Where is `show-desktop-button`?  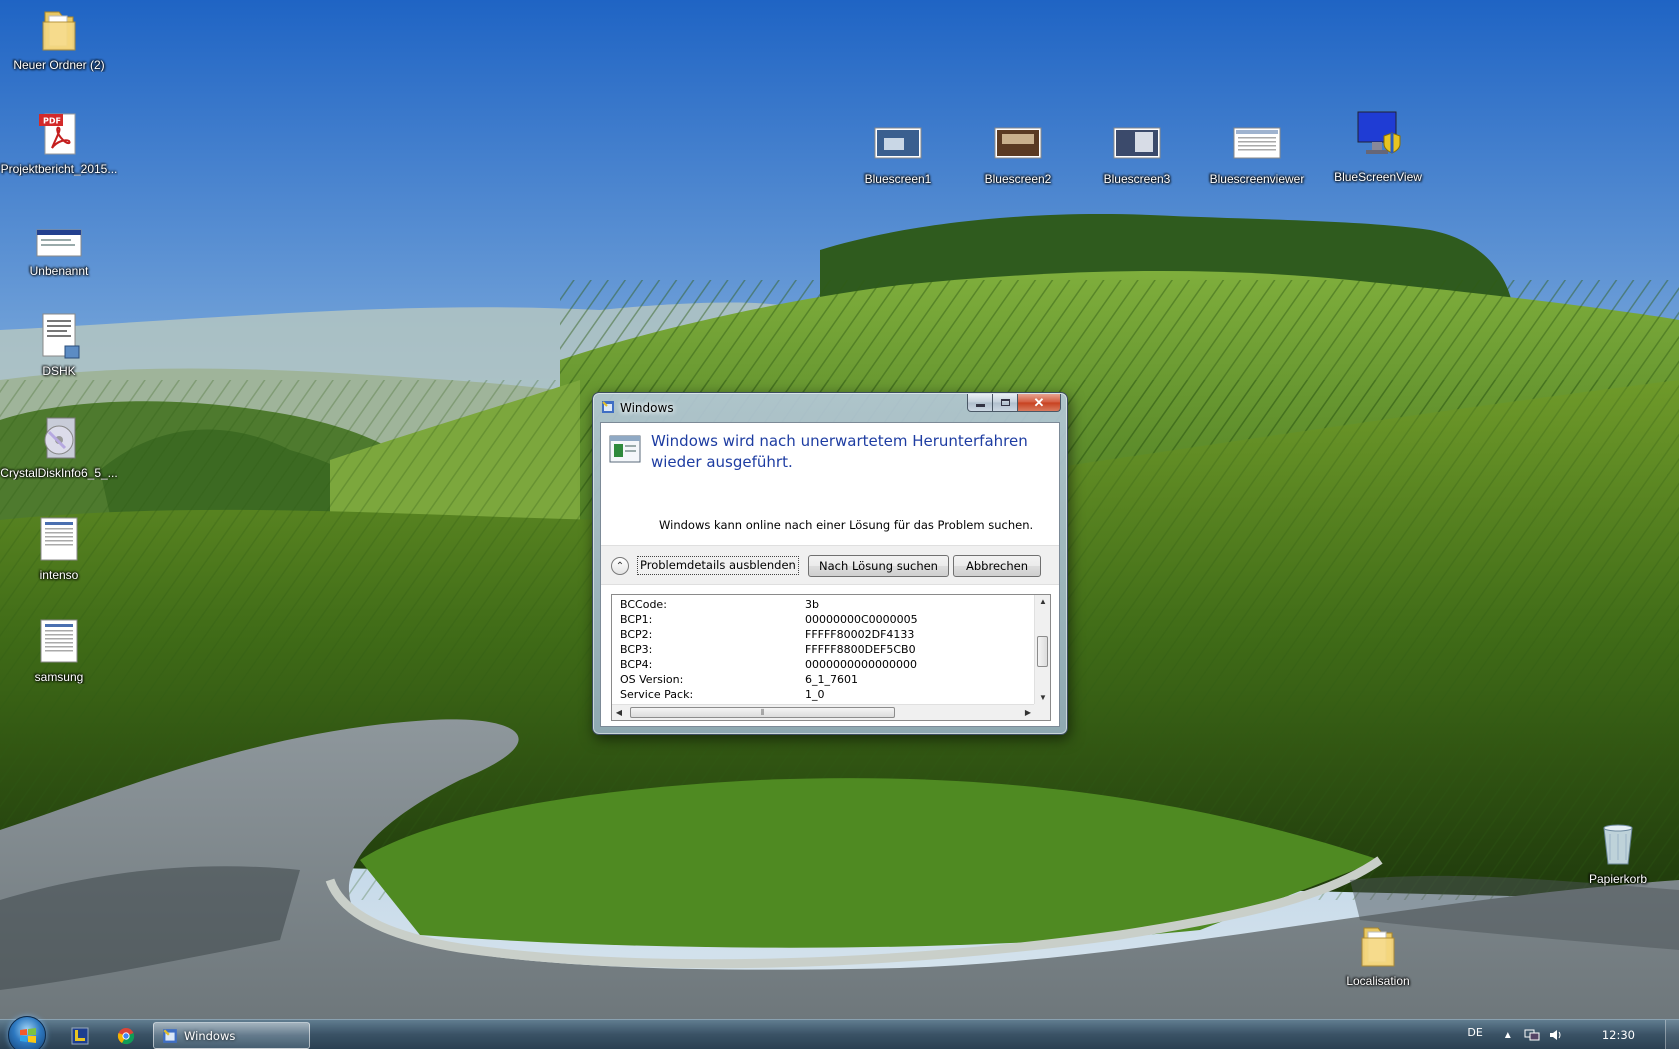
show-desktop-button is located at coordinates (1672, 1034).